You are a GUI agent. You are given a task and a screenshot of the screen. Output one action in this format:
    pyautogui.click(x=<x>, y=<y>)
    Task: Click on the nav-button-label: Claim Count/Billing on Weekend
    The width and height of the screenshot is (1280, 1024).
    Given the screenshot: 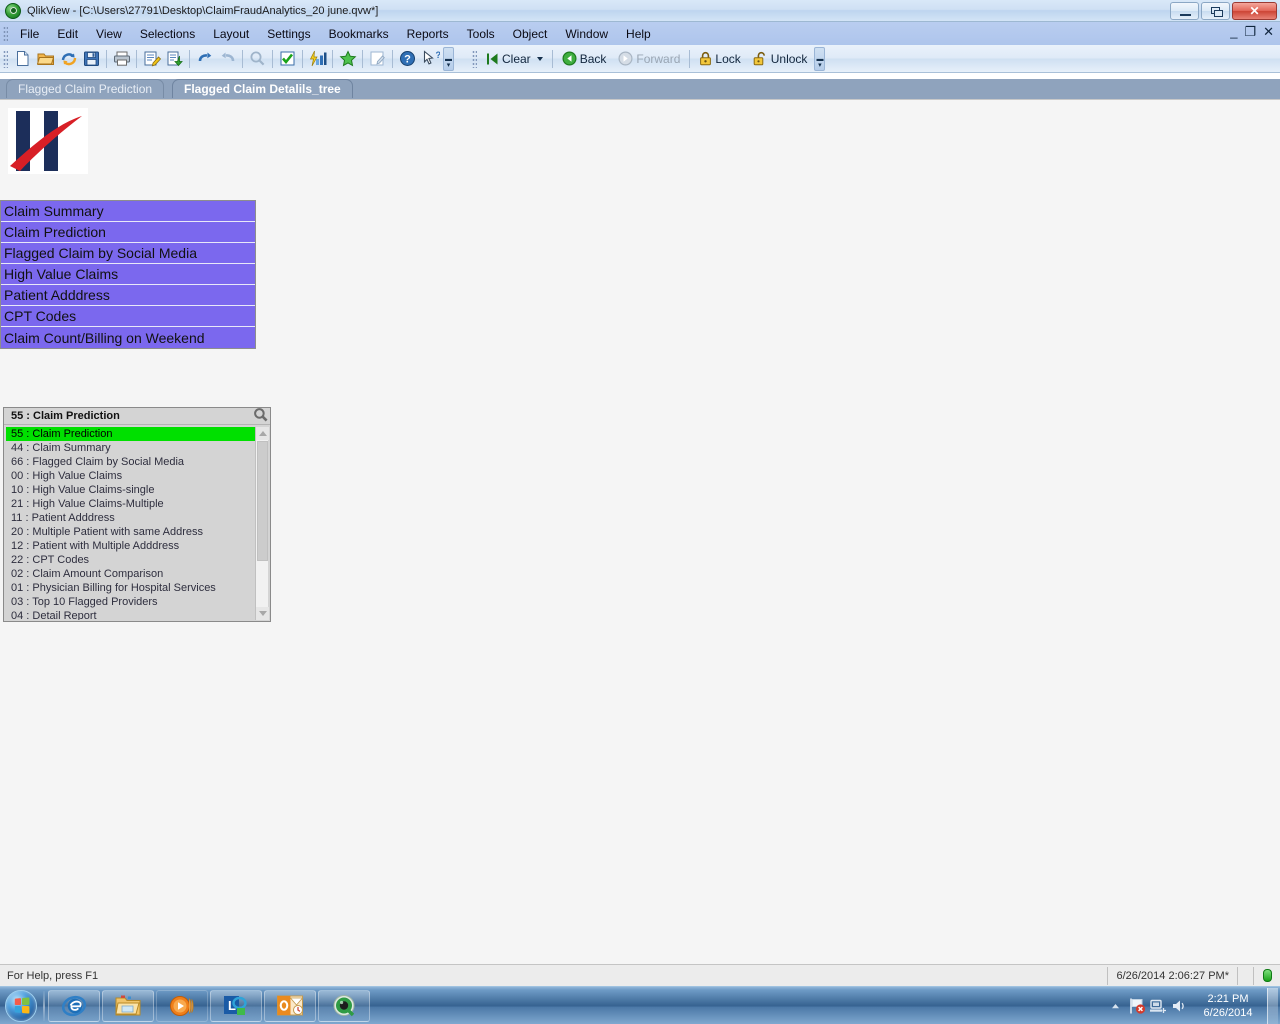 What is the action you would take?
    pyautogui.click(x=104, y=337)
    